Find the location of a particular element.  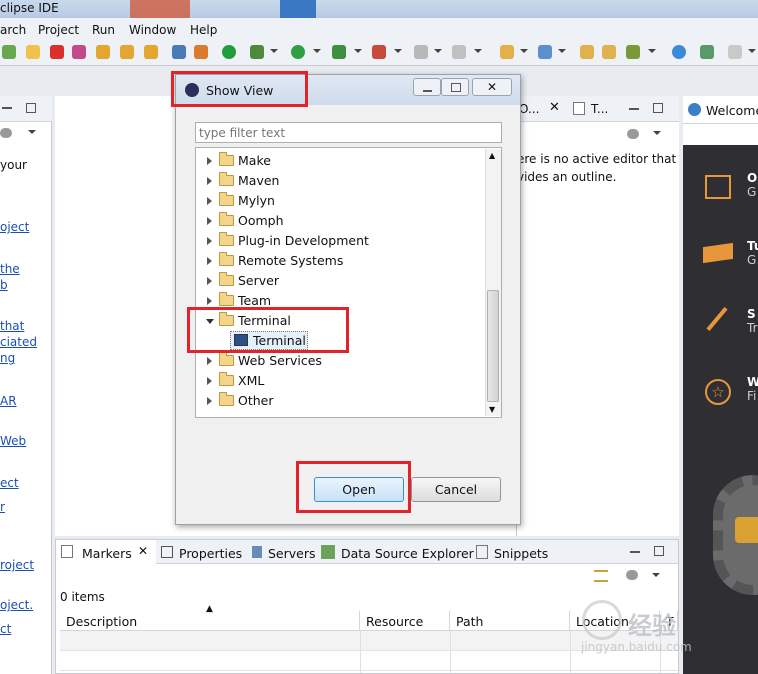

globe-icon is located at coordinates (679, 52).